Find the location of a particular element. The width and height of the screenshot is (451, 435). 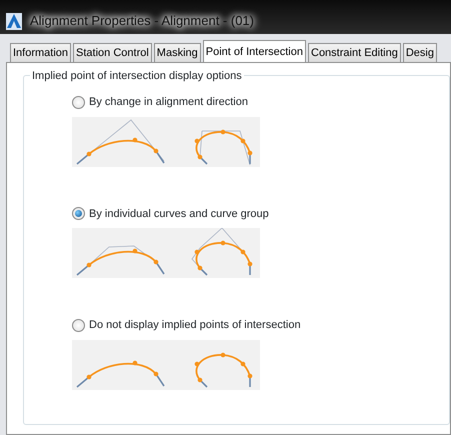

window-title: Alignment Properties - Alignment - (01) is located at coordinates (142, 21).